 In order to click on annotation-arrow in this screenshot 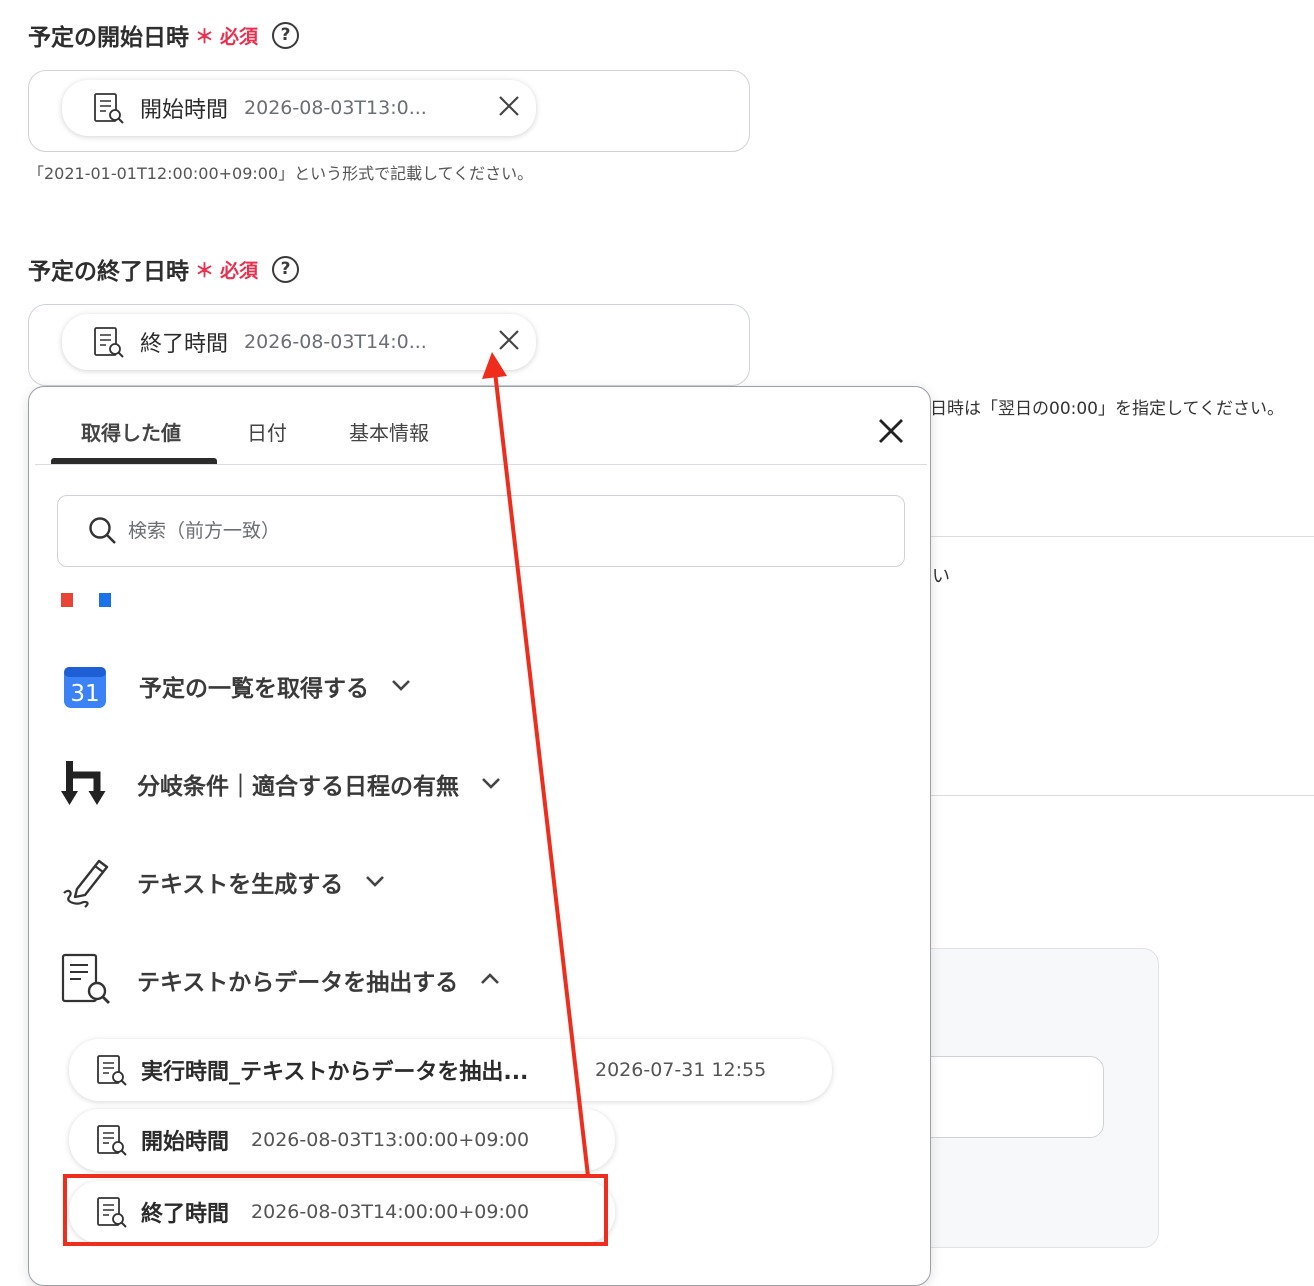, I will do `click(536, 764)`.